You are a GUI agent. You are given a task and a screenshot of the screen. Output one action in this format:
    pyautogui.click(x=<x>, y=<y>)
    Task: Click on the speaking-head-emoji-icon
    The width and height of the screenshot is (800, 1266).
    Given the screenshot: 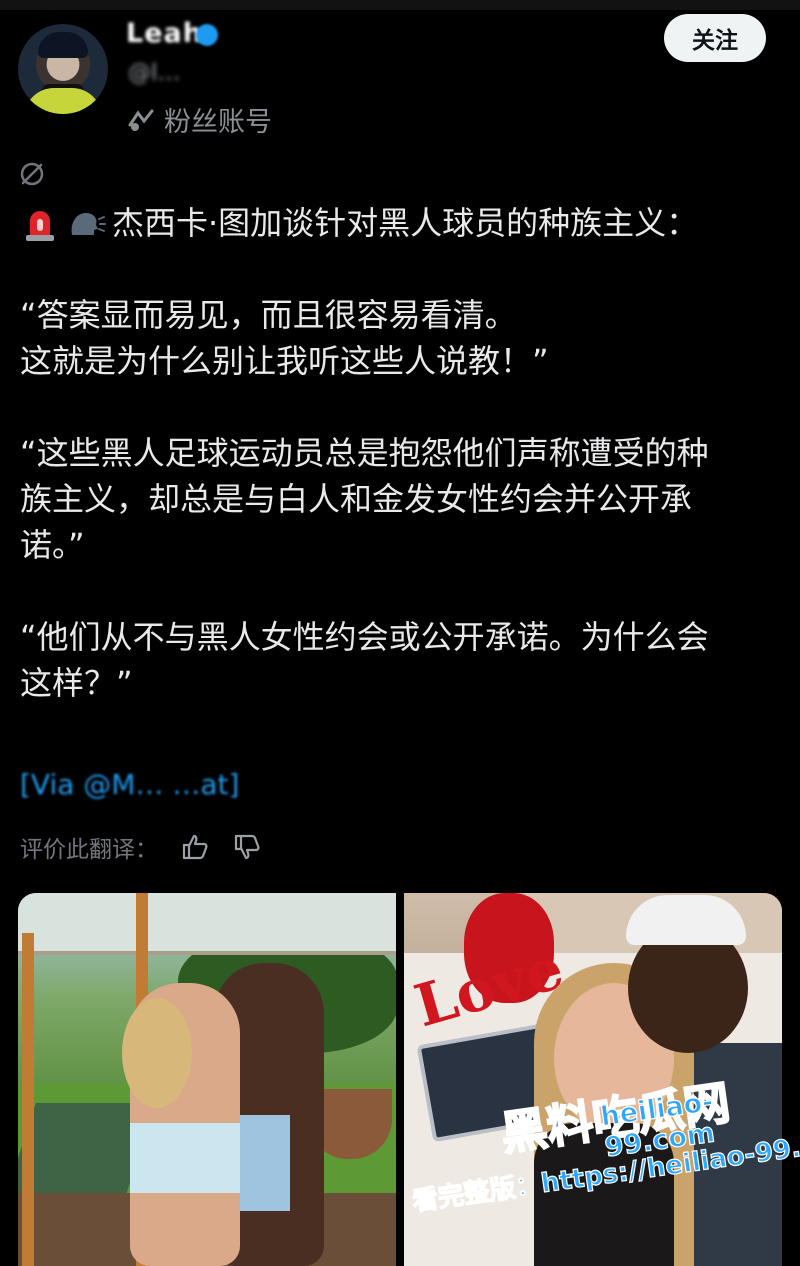 What is the action you would take?
    pyautogui.click(x=88, y=224)
    